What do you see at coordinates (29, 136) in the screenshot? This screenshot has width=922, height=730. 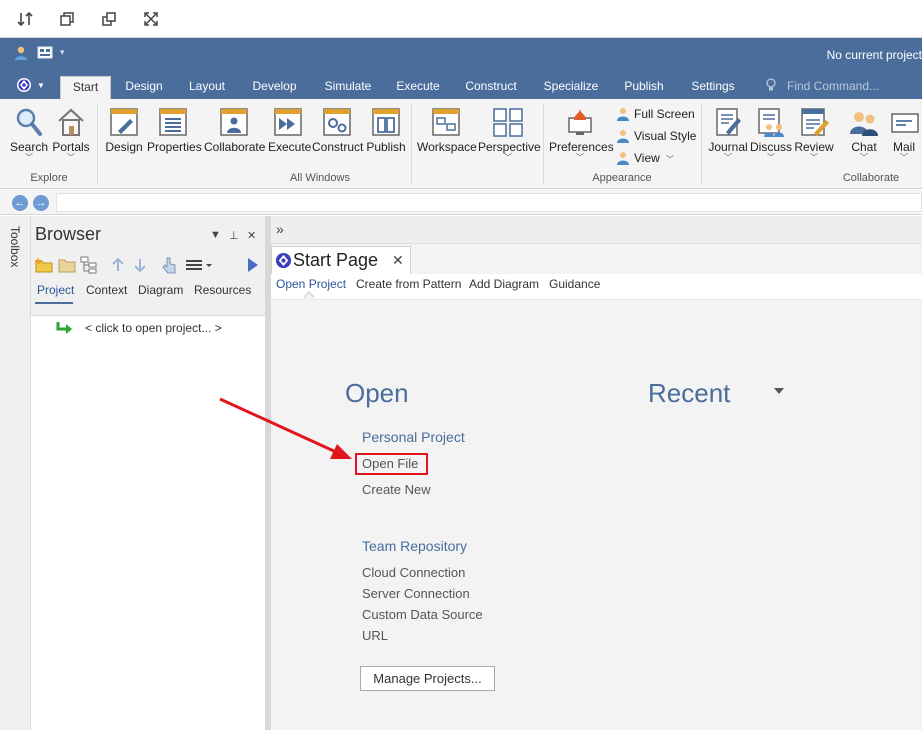 I see `search-button: Search ﹀` at bounding box center [29, 136].